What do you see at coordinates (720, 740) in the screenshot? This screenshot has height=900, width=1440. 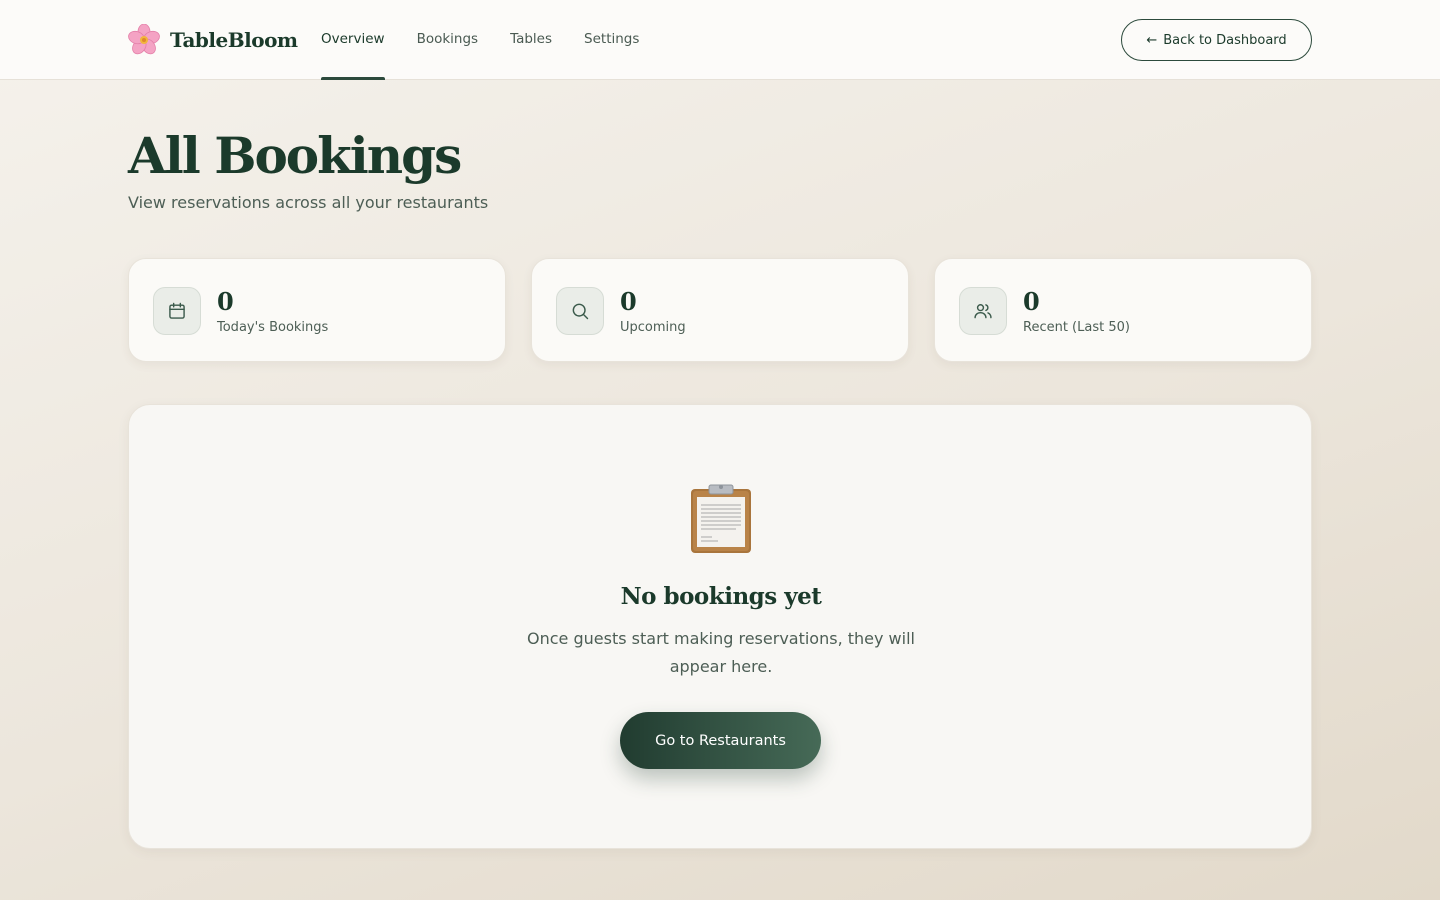 I see `go-to-restaurants-button: Go to Restaurants` at bounding box center [720, 740].